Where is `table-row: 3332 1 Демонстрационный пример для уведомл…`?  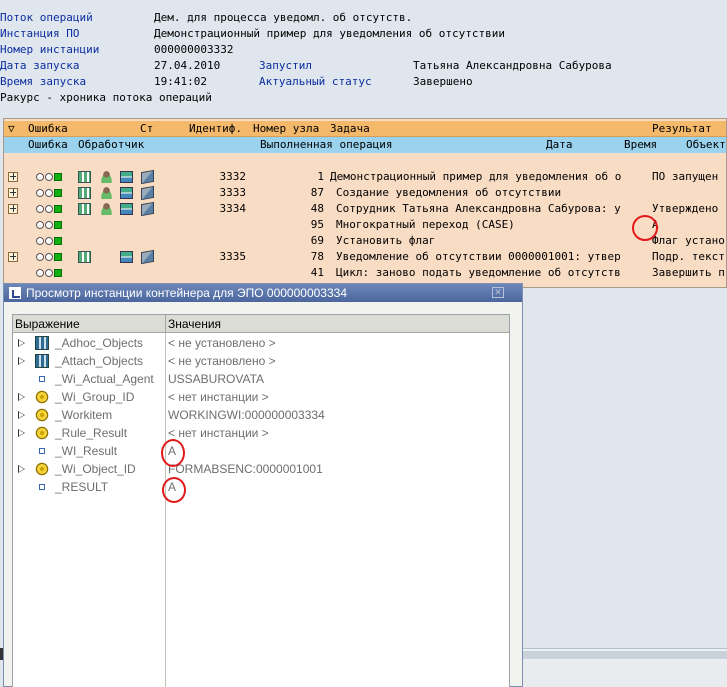 table-row: 3332 1 Демонстрационный пример для уведомл… is located at coordinates (365, 177).